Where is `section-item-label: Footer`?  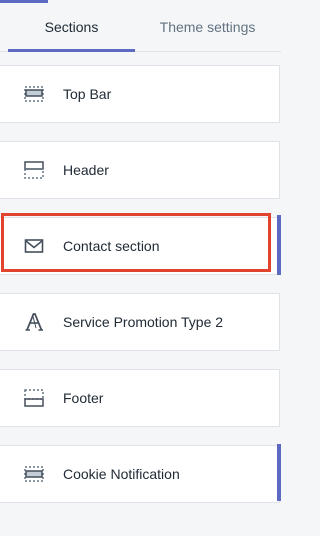 section-item-label: Footer is located at coordinates (83, 398).